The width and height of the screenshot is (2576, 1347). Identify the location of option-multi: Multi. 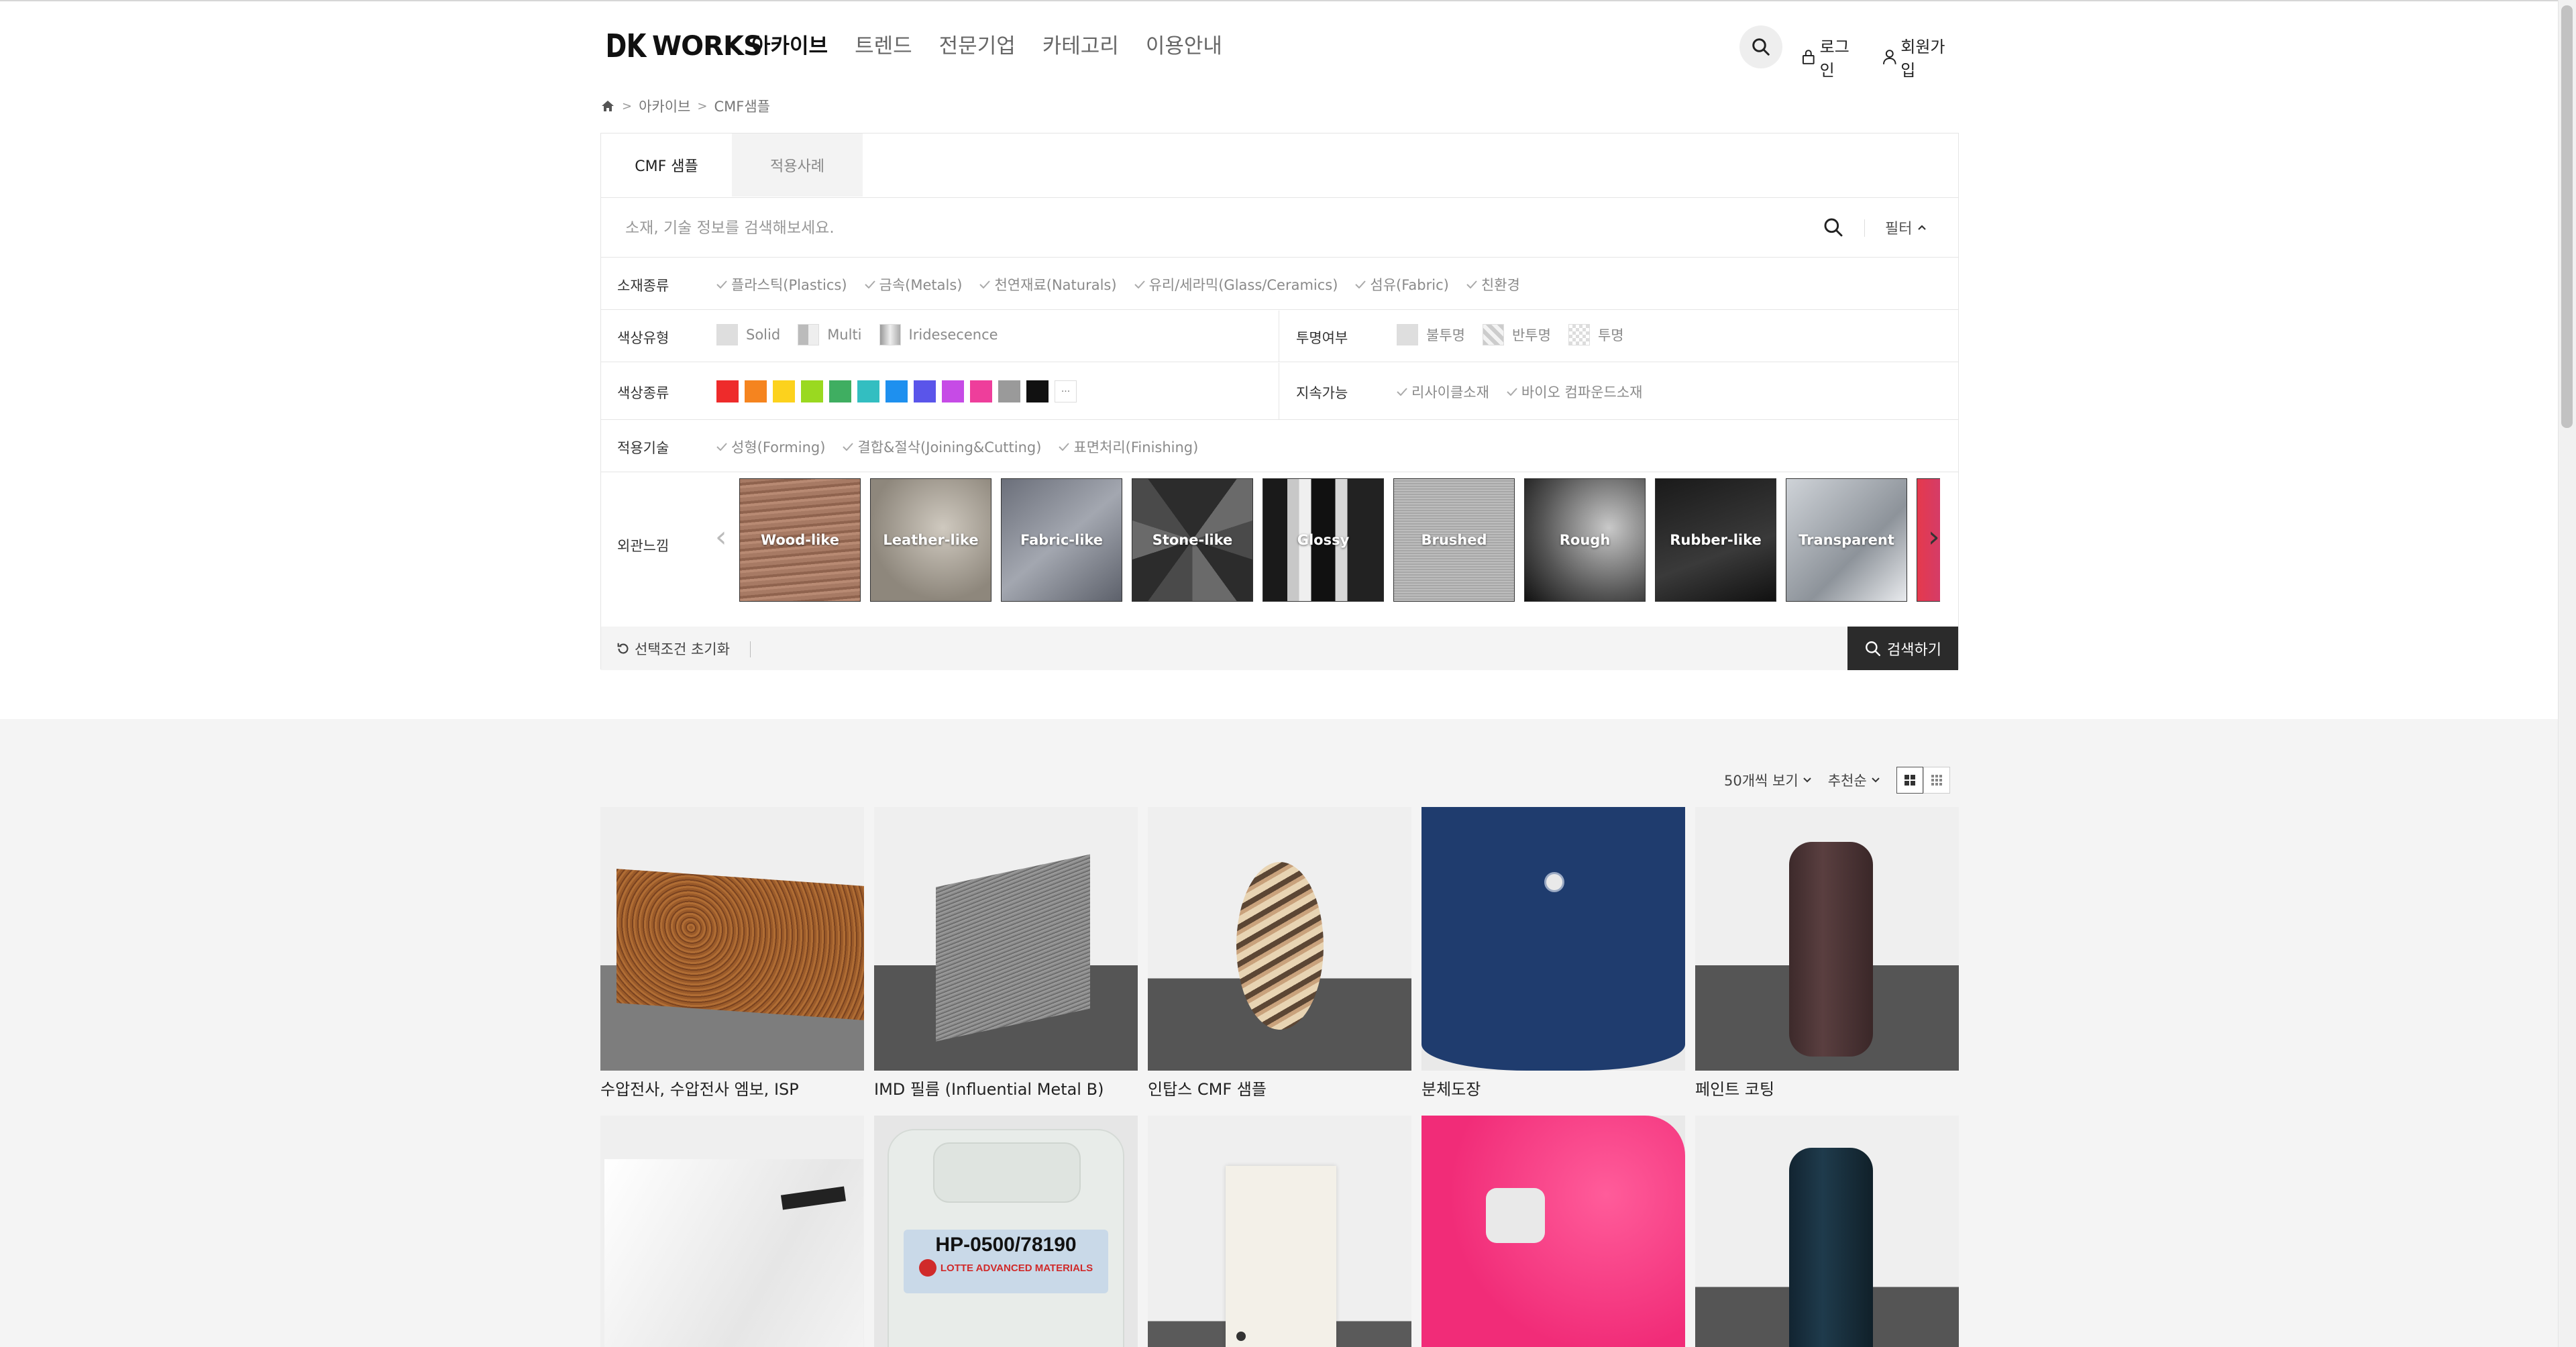
(830, 334).